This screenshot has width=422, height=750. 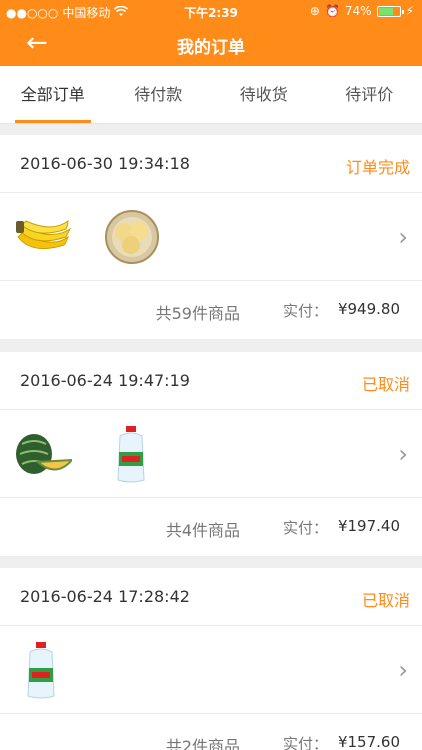 What do you see at coordinates (358, 11) in the screenshot?
I see `battery-percent: 74%` at bounding box center [358, 11].